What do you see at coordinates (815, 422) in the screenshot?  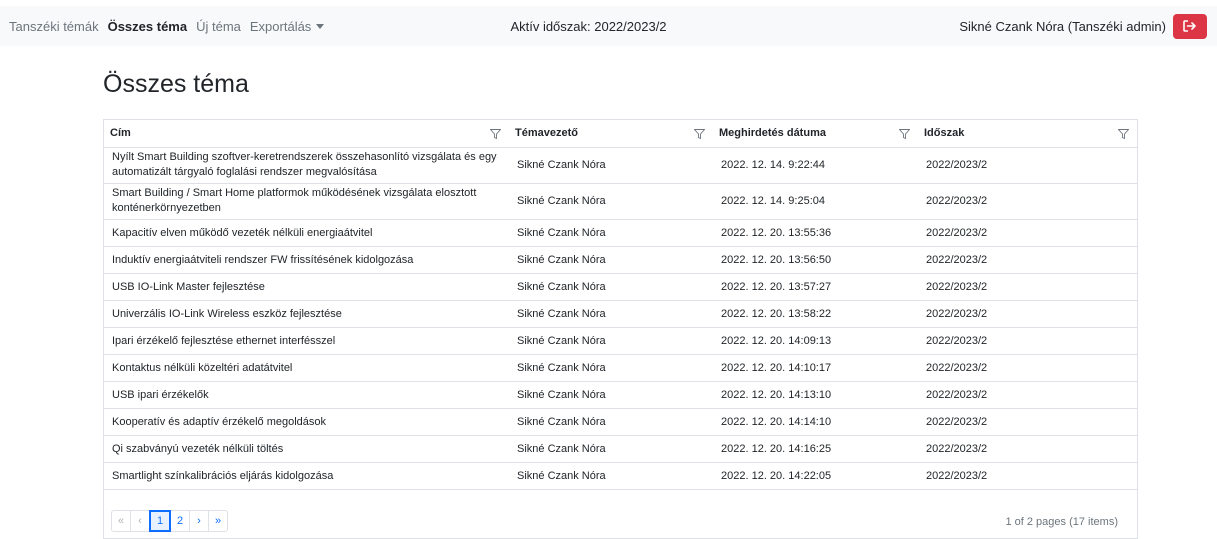 I see `cell-date: 2022. 12. 20. 14:14:10` at bounding box center [815, 422].